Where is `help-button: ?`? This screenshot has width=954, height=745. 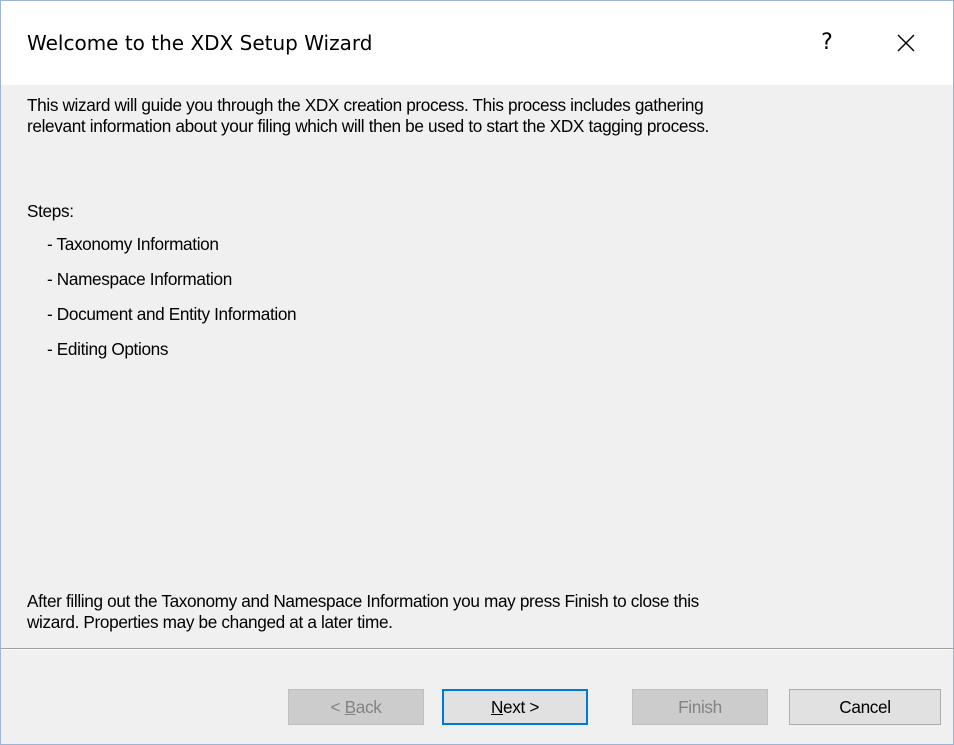 help-button: ? is located at coordinates (827, 43).